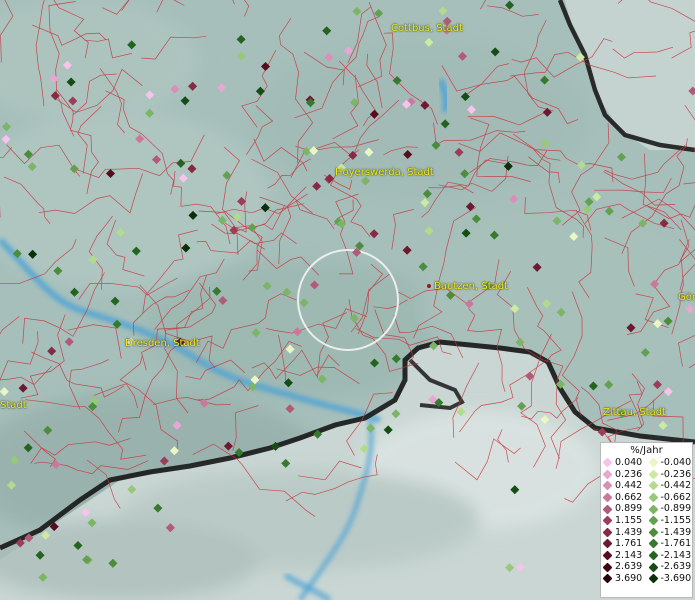  I want to click on legend-entry-negative: -2.639, so click(670, 567).